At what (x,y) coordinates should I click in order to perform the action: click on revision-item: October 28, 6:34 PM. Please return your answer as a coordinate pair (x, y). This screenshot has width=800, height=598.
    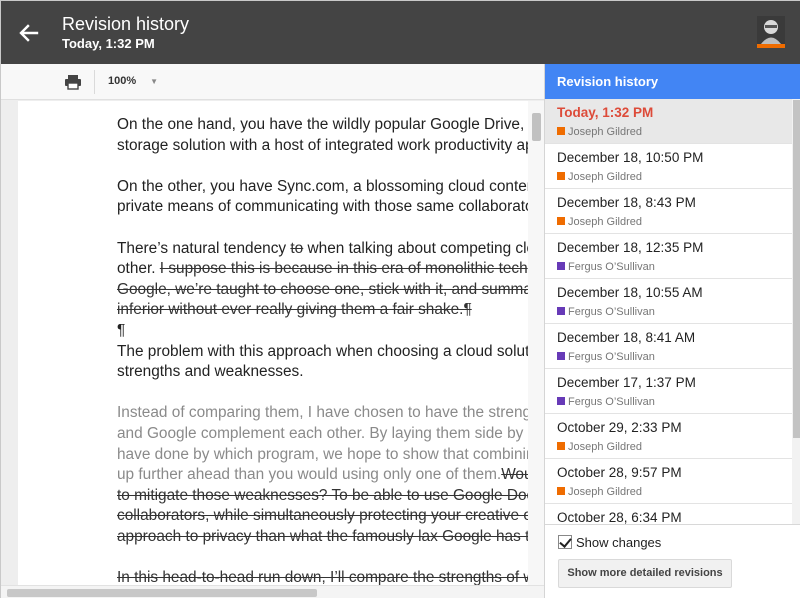
    Looking at the image, I should click on (668, 514).